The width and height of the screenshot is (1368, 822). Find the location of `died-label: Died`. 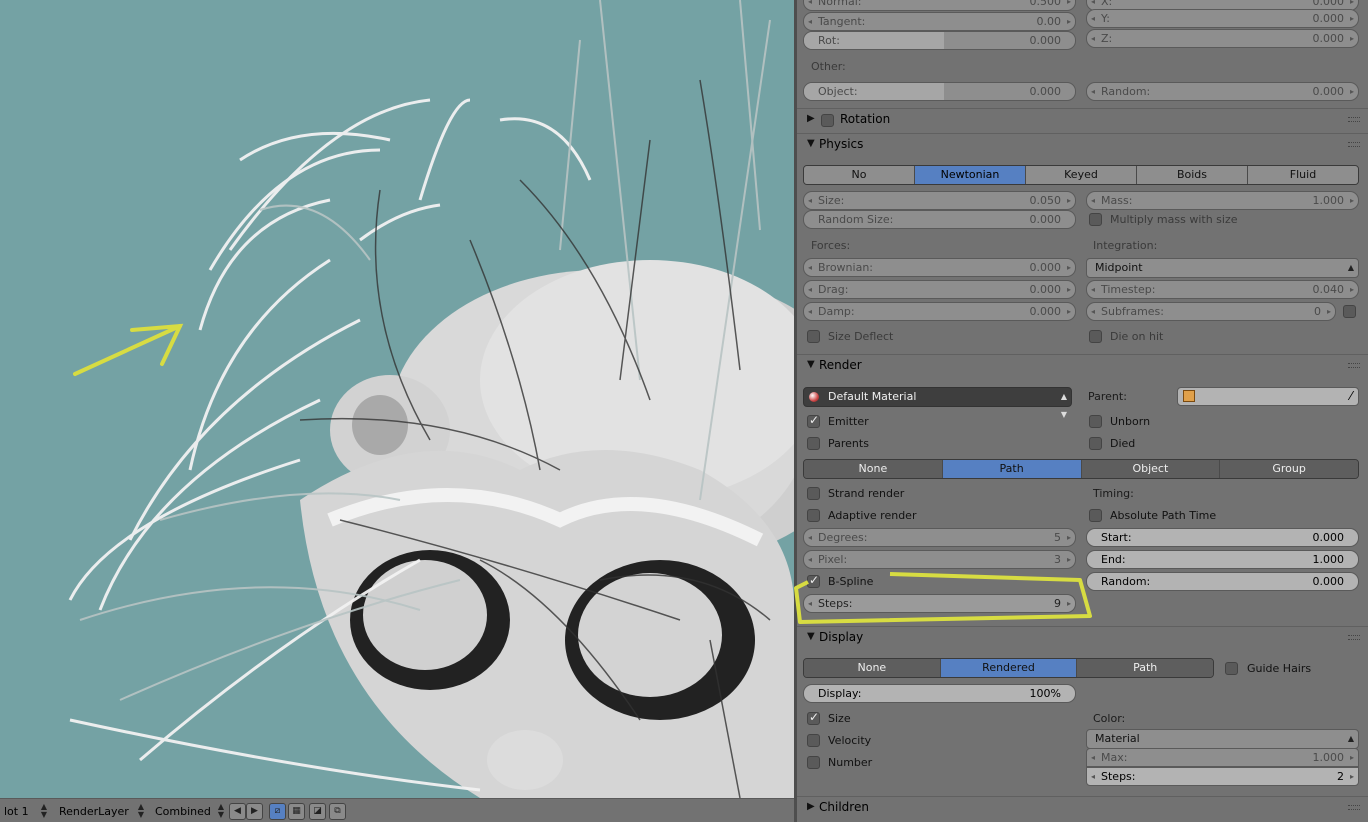

died-label: Died is located at coordinates (1123, 443).